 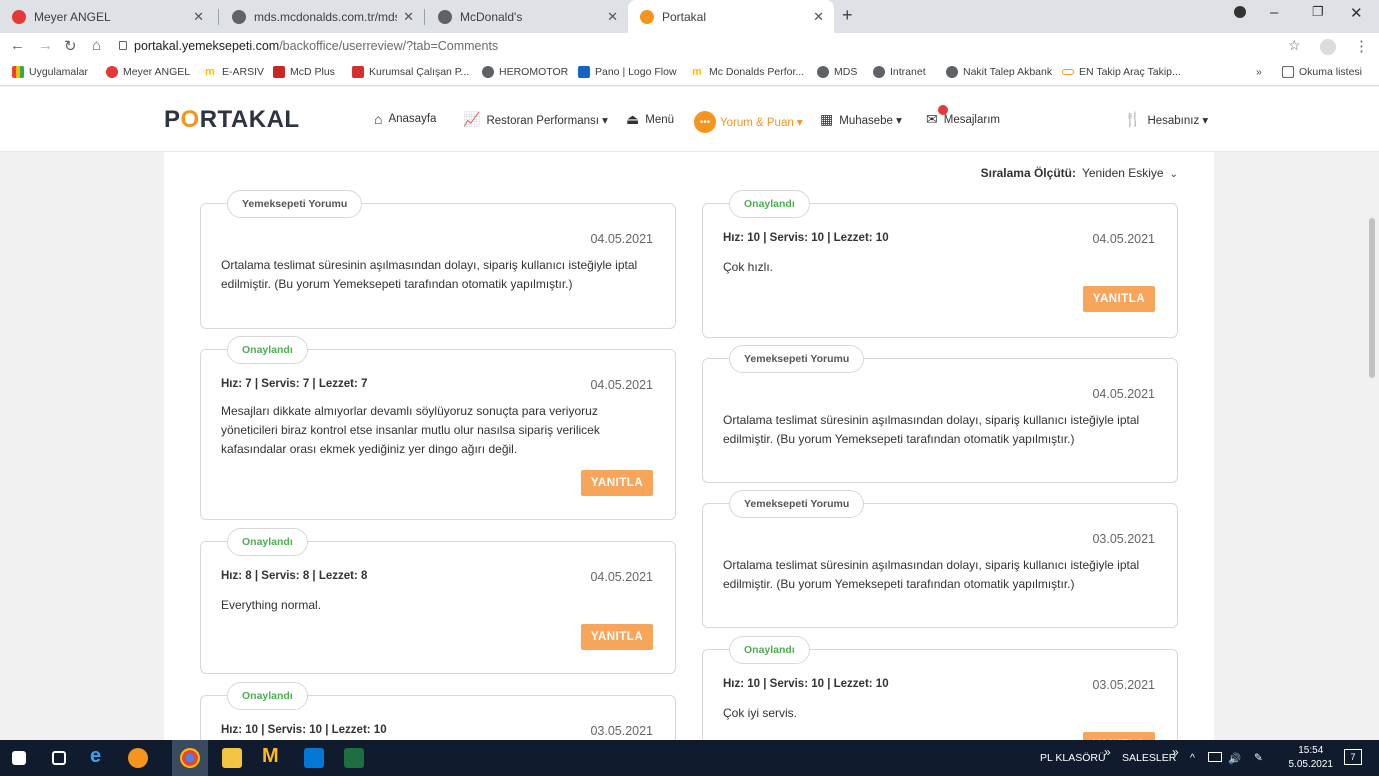 I want to click on nav-restoran-performansi: 📈 Restoran Performansı ▾, so click(x=535, y=119).